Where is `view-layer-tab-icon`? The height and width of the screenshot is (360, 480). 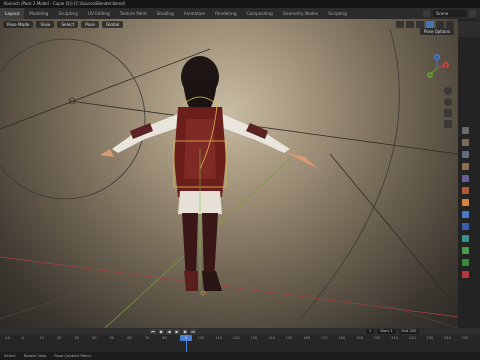
view-layer-tab-icon is located at coordinates (465, 166).